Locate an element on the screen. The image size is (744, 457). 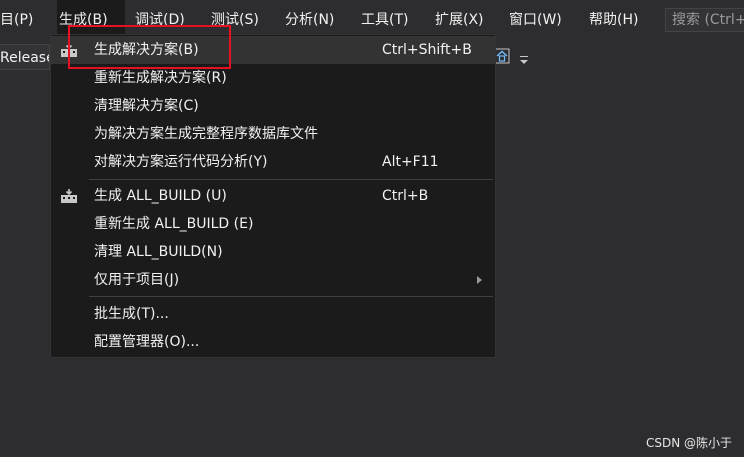
menu-item-label: 对解决方案运行代码分析(Y) is located at coordinates (181, 162).